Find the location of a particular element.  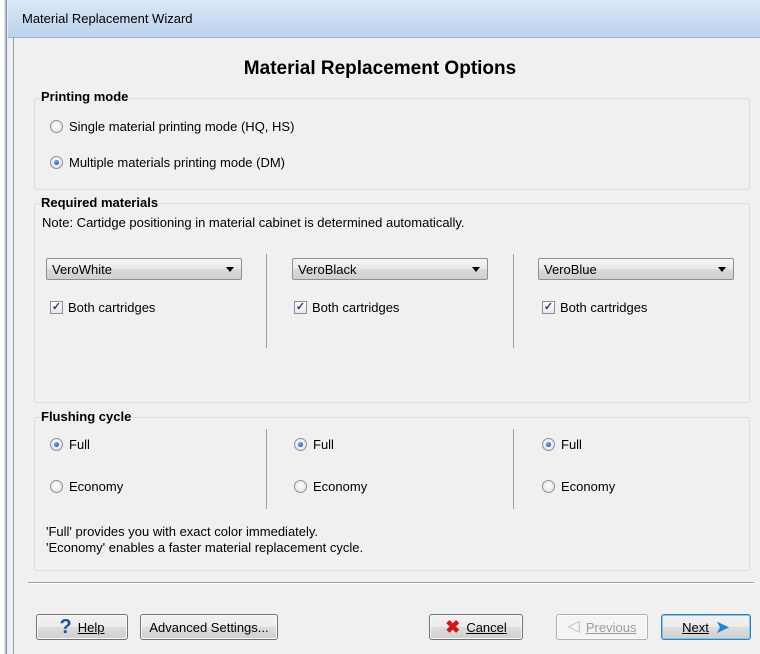

material-select-2-value: VeroBlack is located at coordinates (327, 269).